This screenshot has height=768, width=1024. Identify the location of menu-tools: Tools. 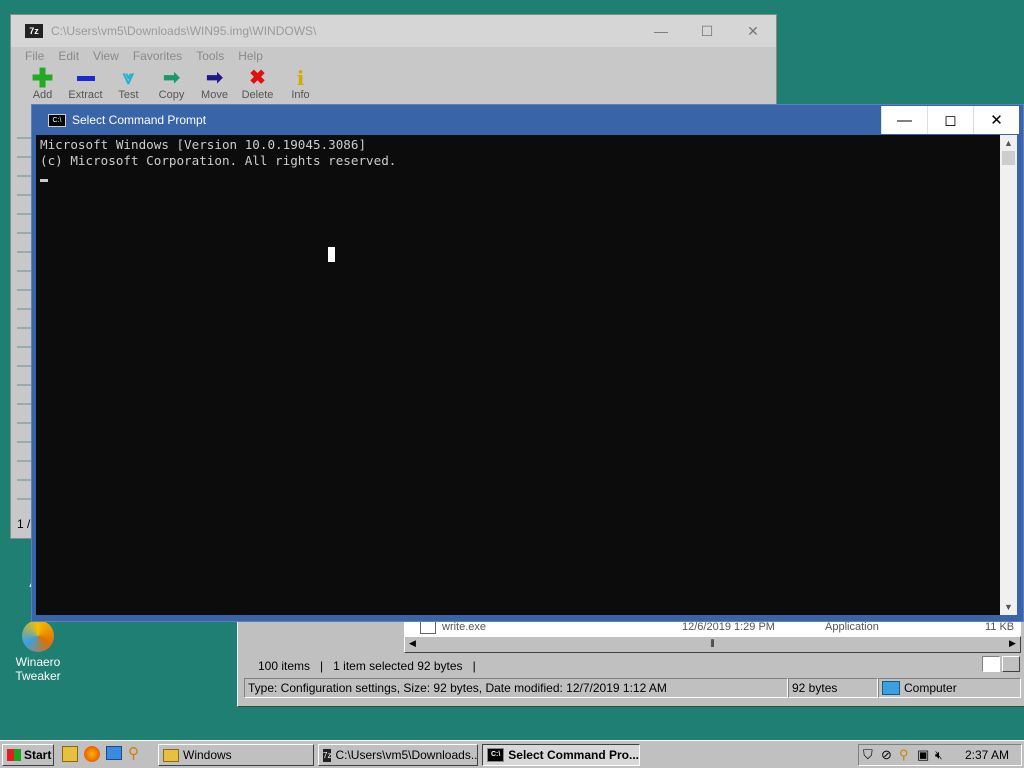
(210, 56).